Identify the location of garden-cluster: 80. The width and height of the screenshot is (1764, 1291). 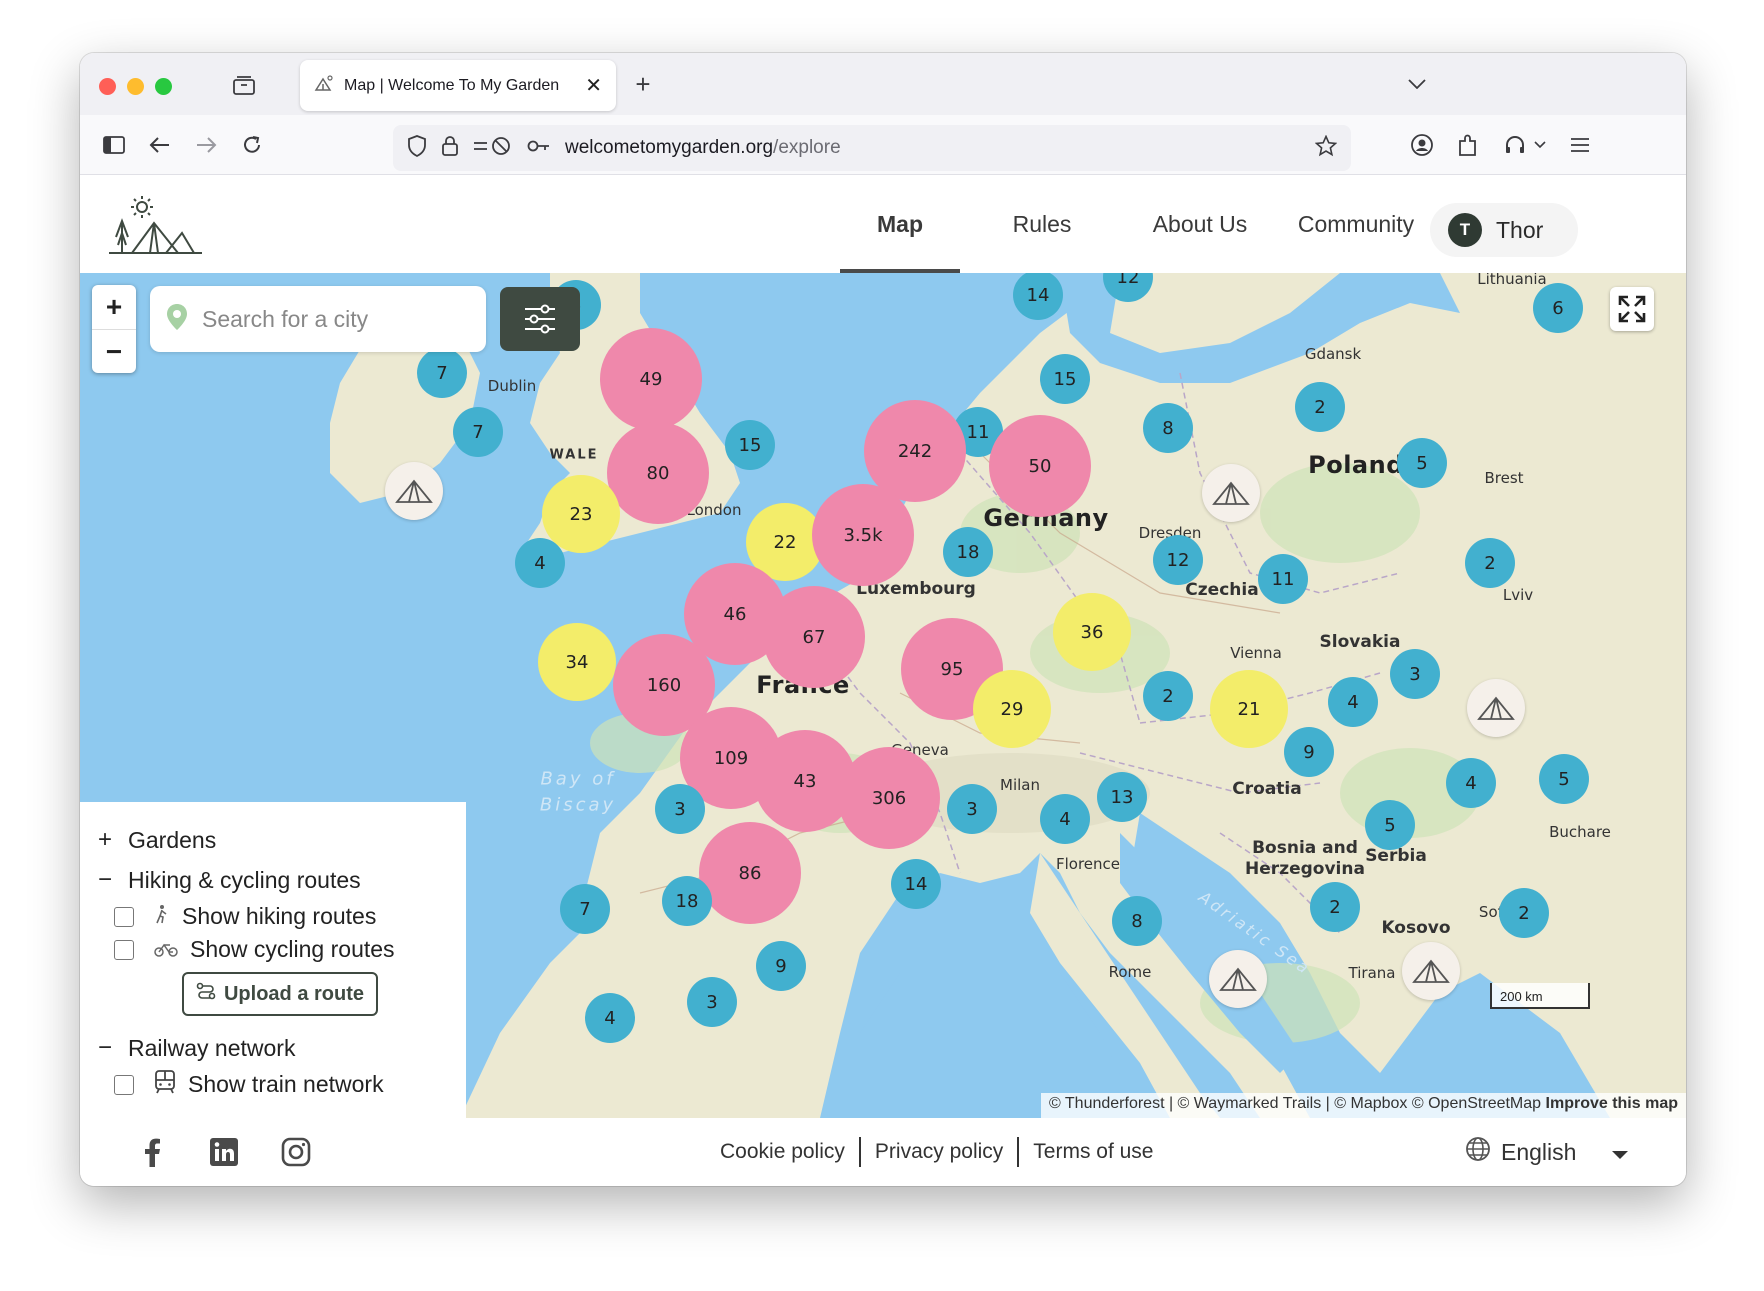
(658, 473).